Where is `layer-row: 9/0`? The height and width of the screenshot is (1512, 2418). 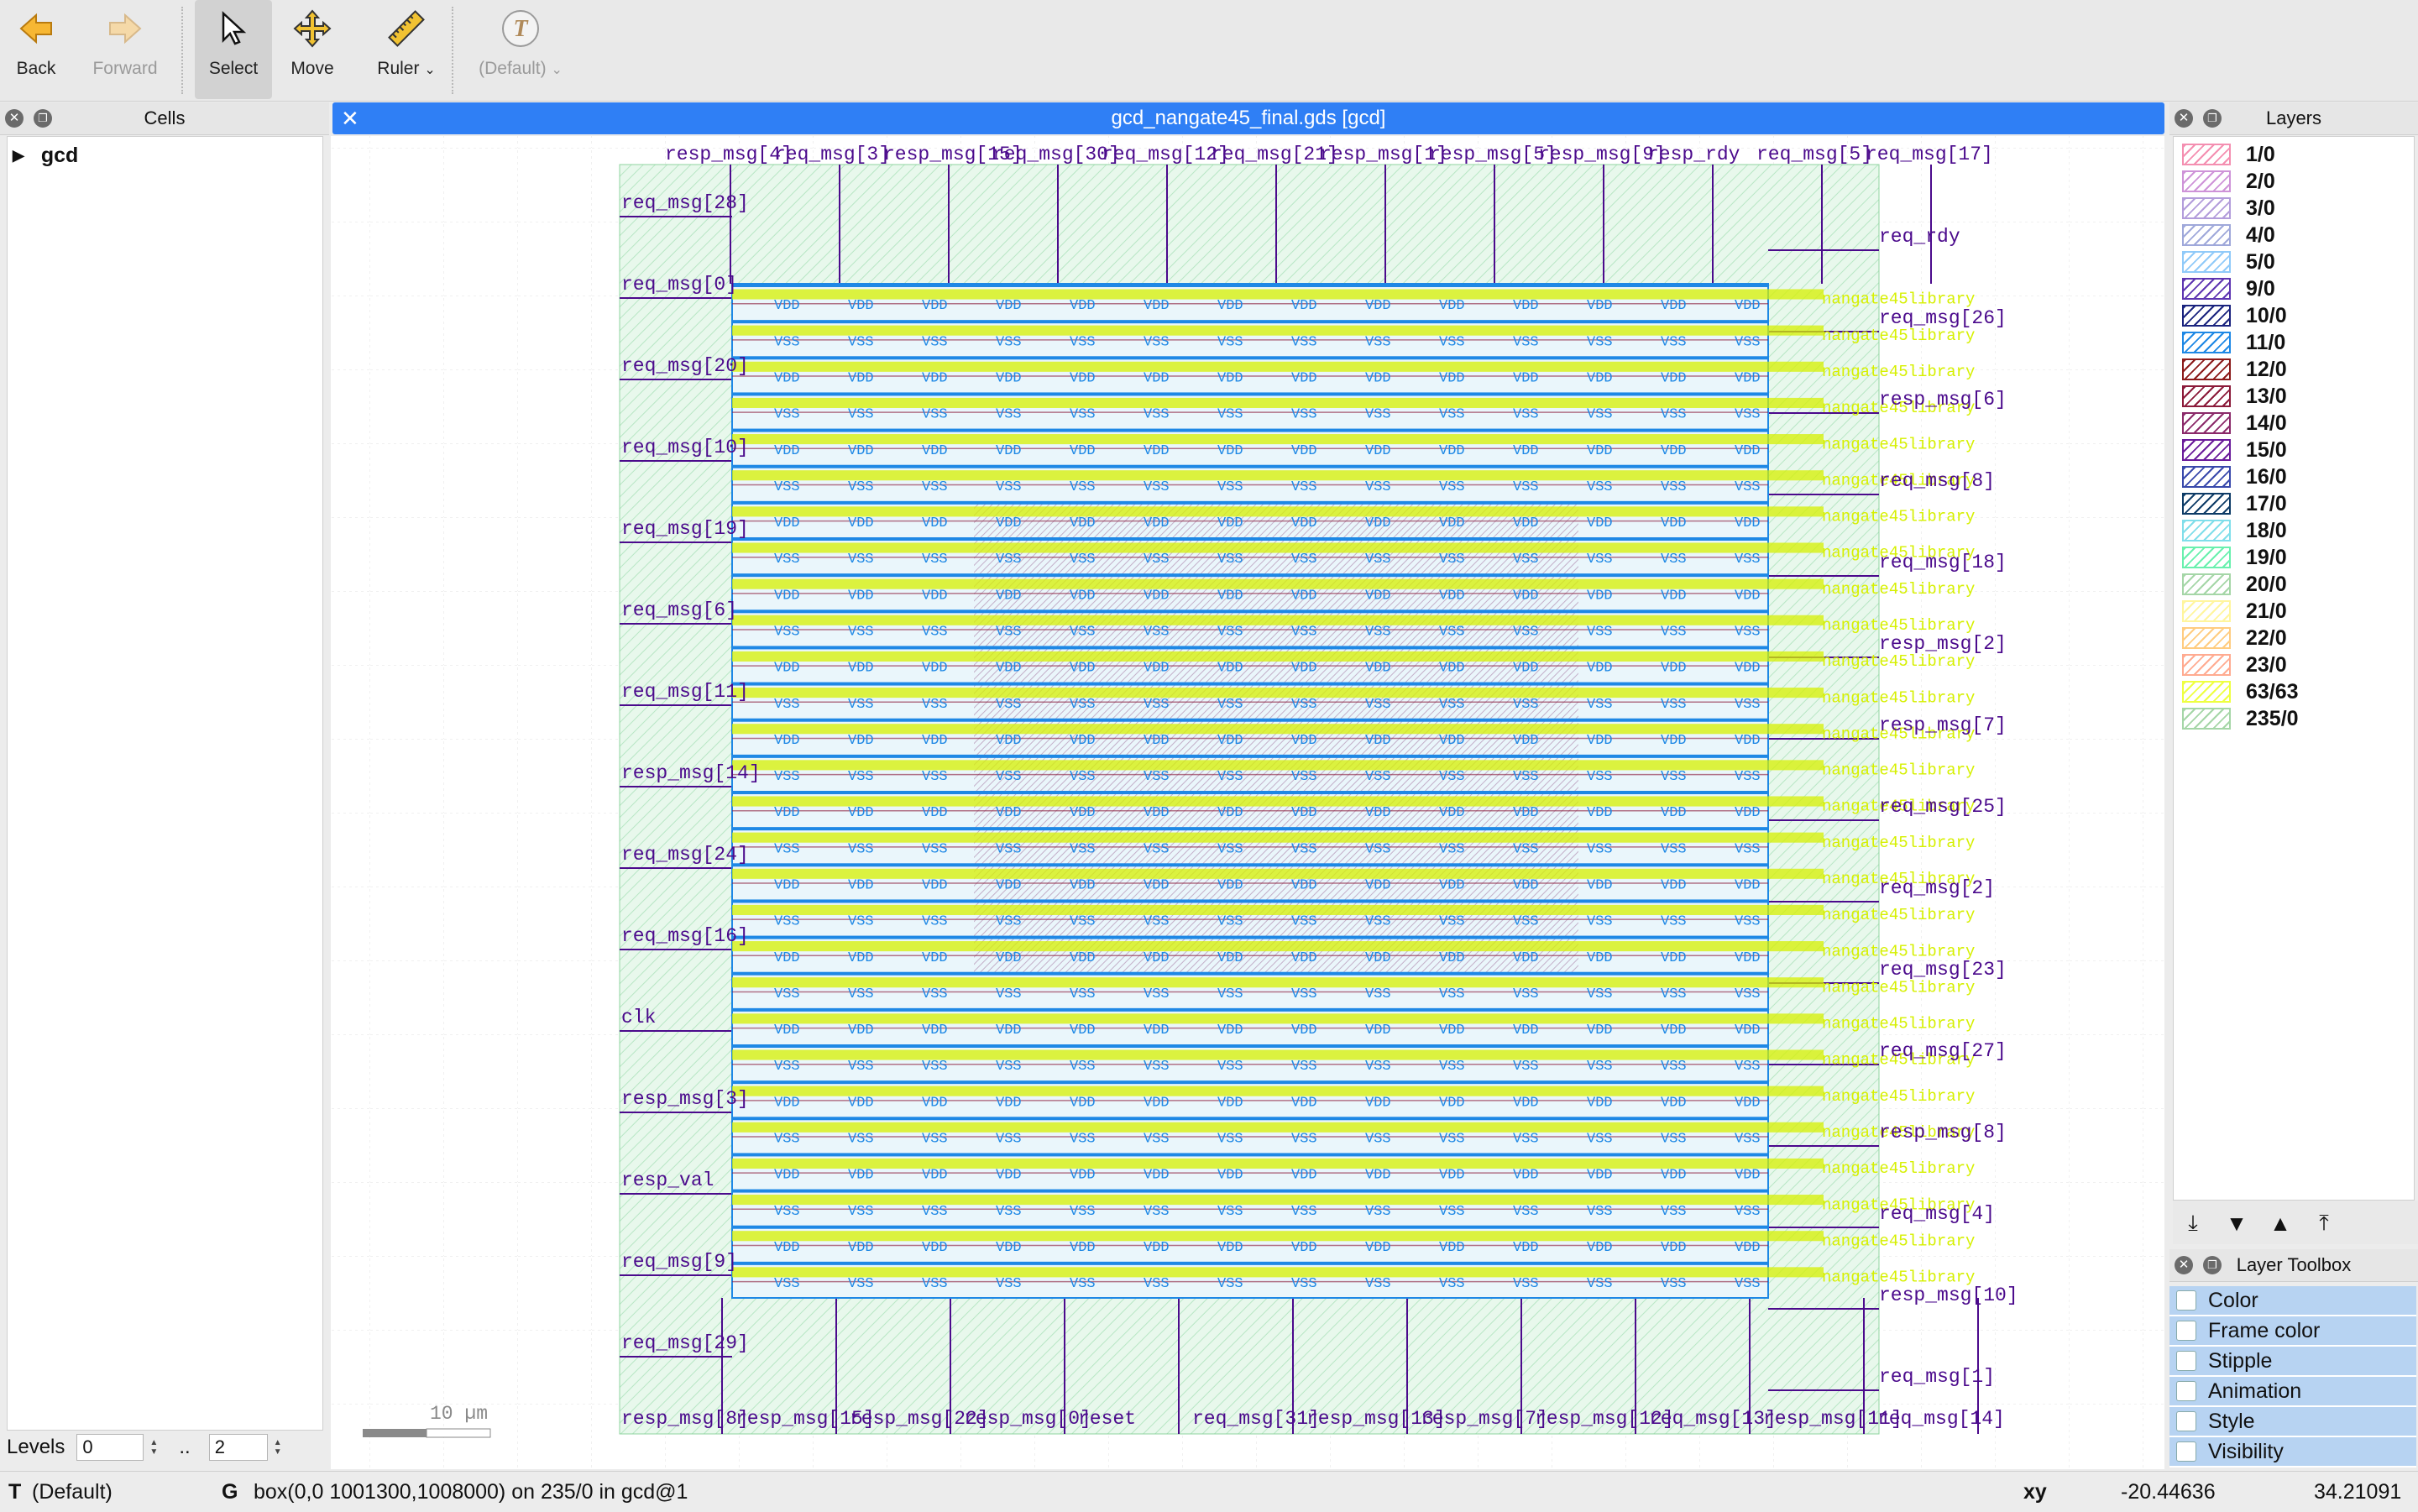
layer-row: 9/0 is located at coordinates (2228, 288).